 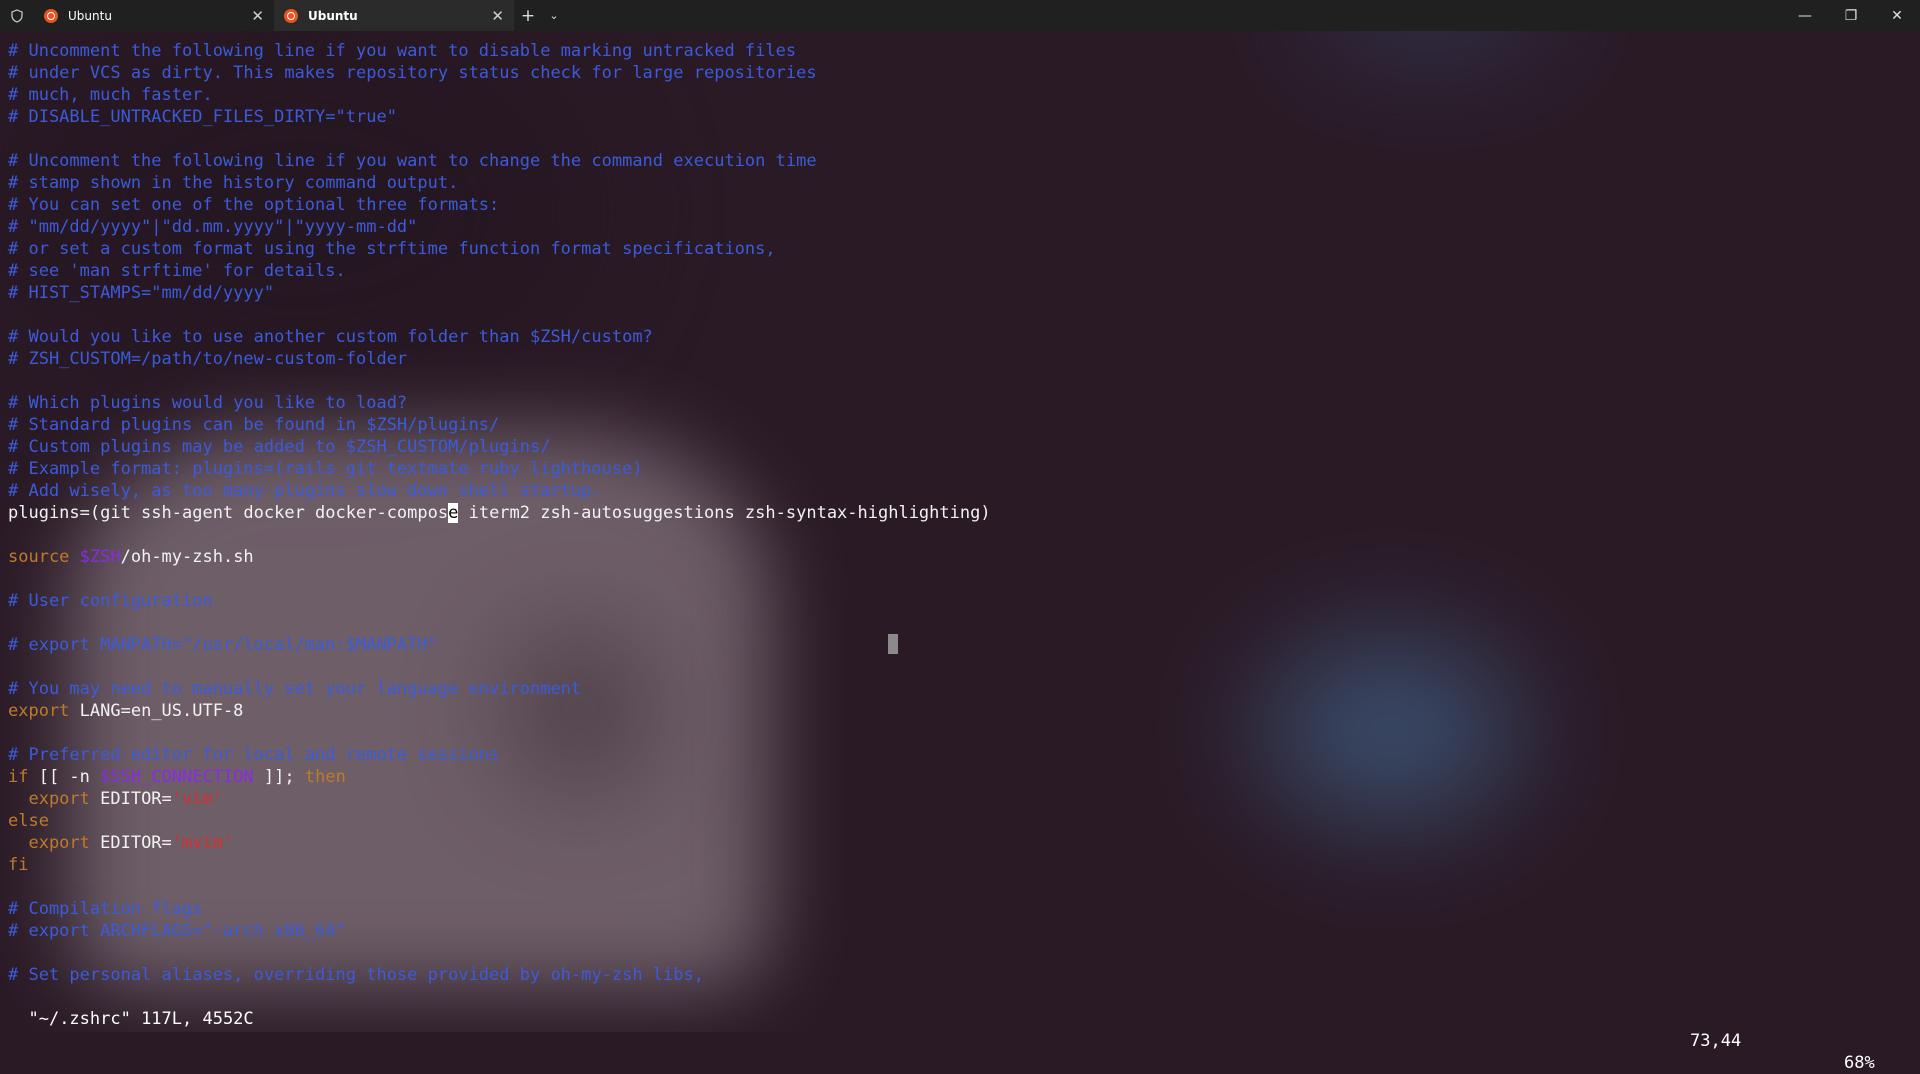 What do you see at coordinates (960, 95) in the screenshot?
I see `editor-line: # much, much faster.` at bounding box center [960, 95].